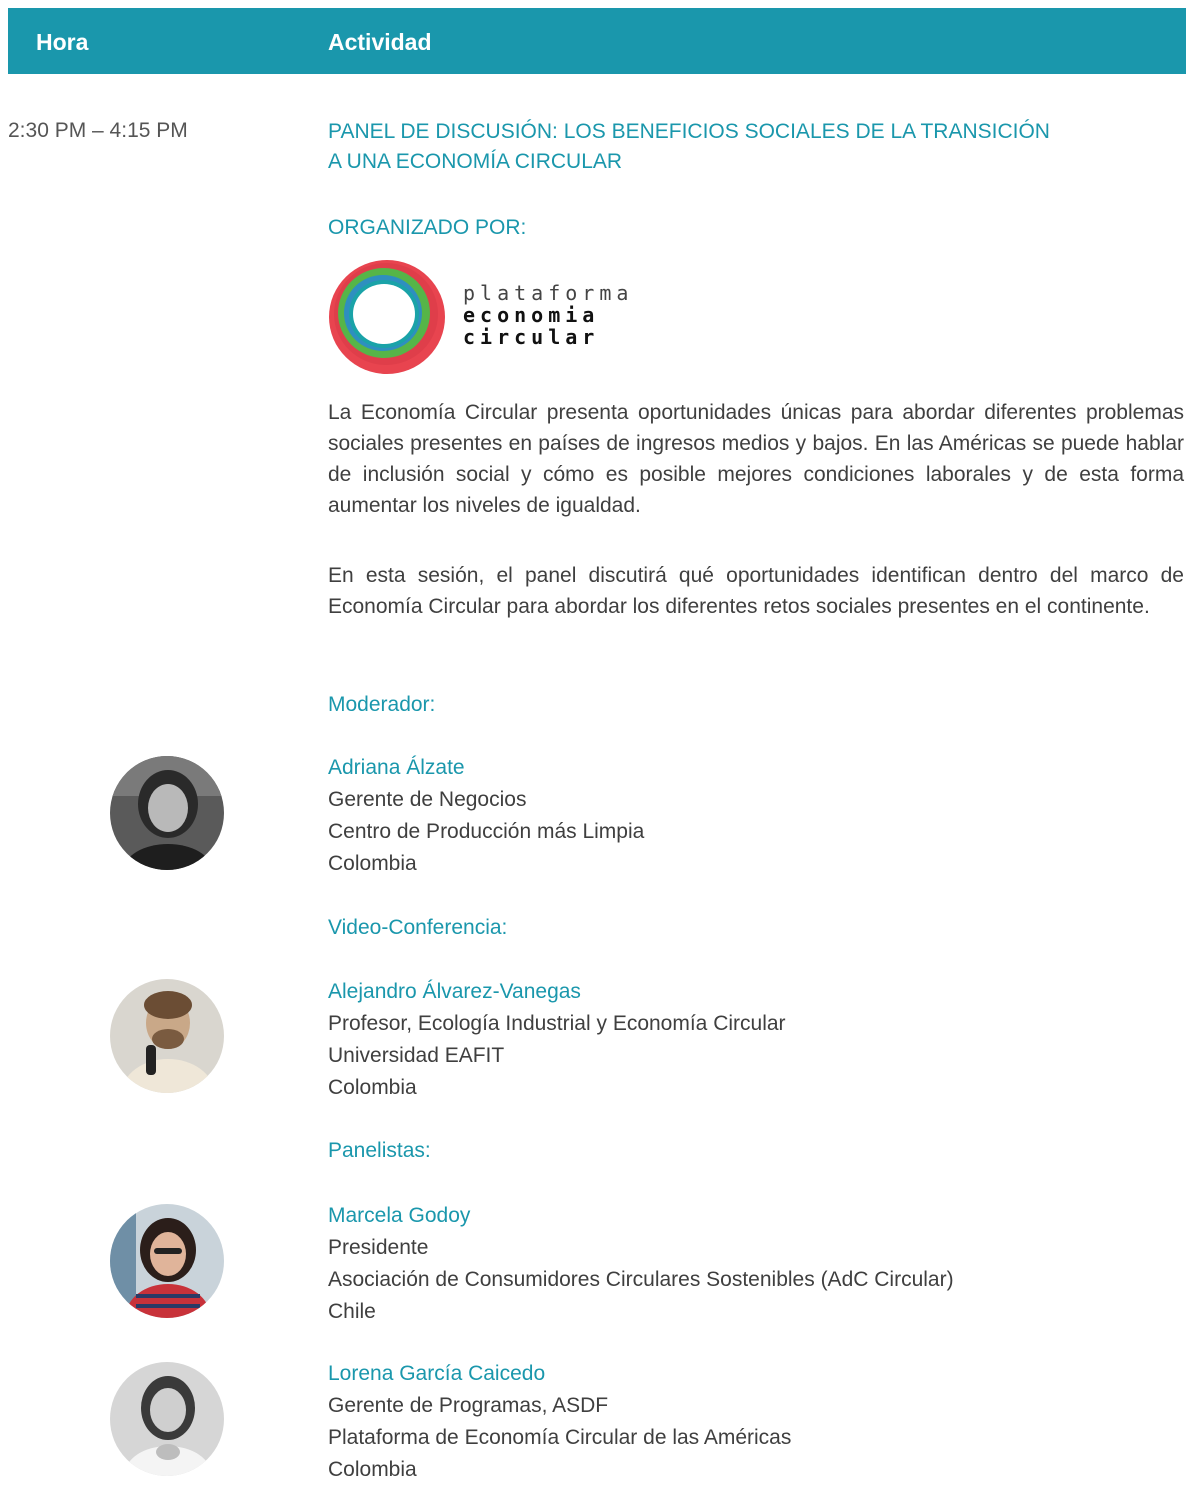  Describe the element at coordinates (597, 41) in the screenshot. I see `schedule-header: Hora Actividad` at that location.